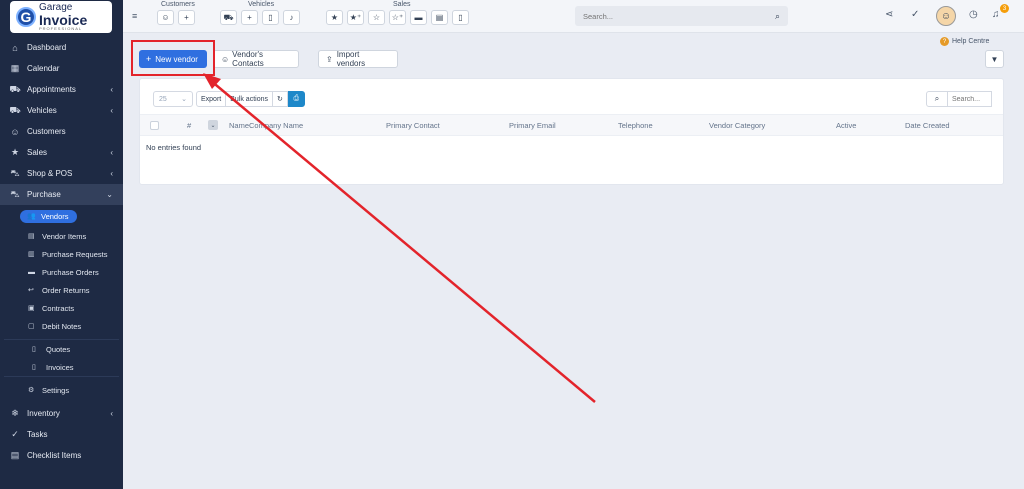 The height and width of the screenshot is (489, 1024). What do you see at coordinates (351, 59) in the screenshot?
I see `import-vendors-label: Import vendors` at bounding box center [351, 59].